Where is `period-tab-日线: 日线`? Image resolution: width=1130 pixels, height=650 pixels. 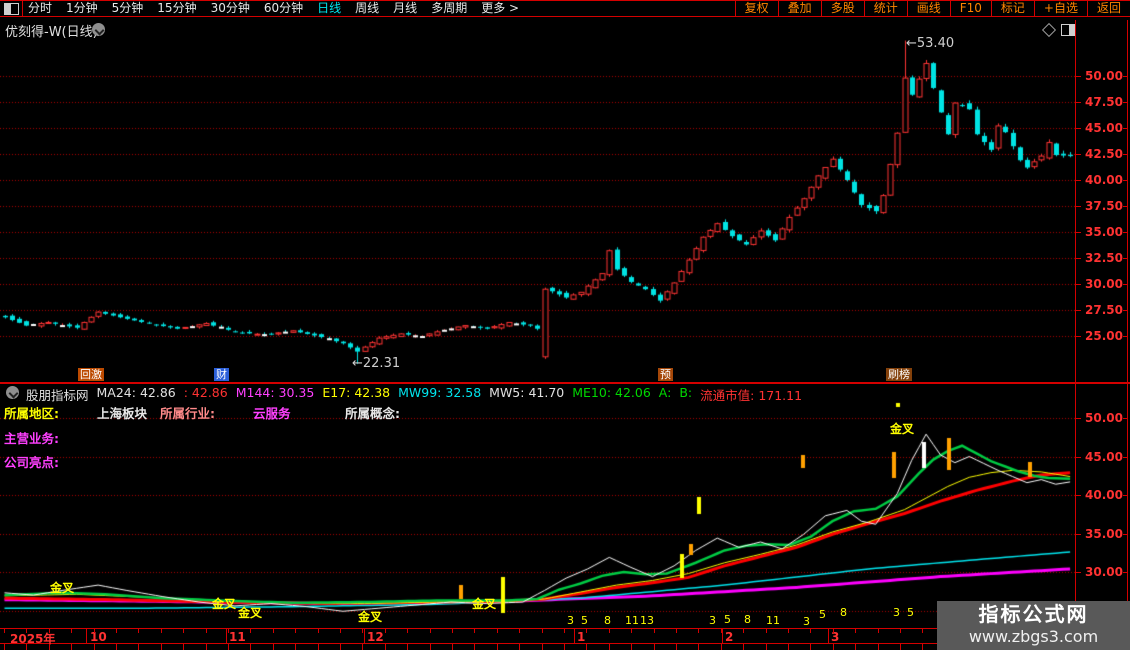 period-tab-日线: 日线 is located at coordinates (329, 8).